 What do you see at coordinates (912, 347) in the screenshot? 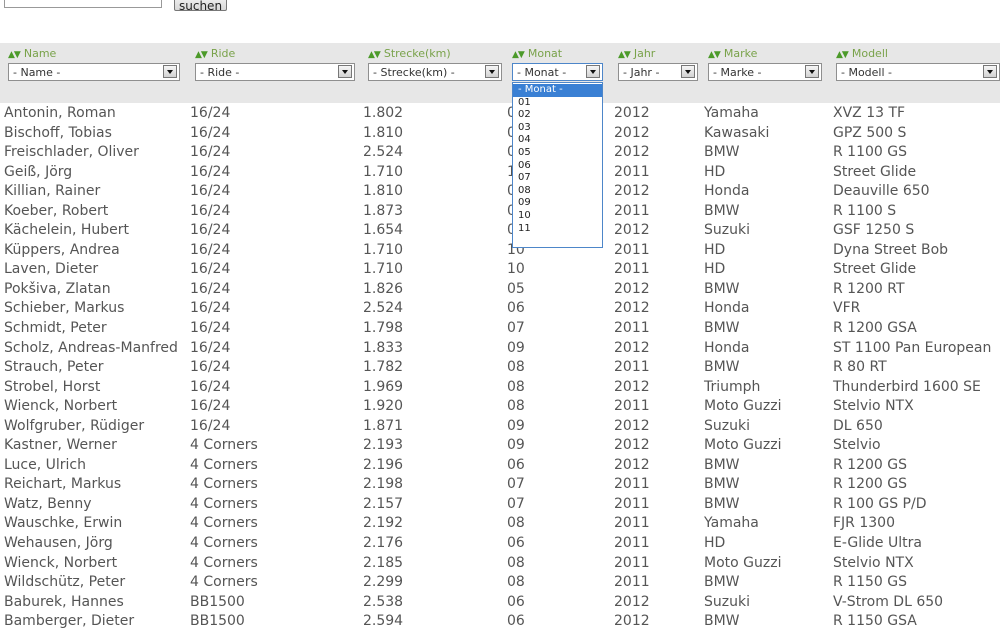
I see `cell-modell: ST 1100 Pan European` at bounding box center [912, 347].